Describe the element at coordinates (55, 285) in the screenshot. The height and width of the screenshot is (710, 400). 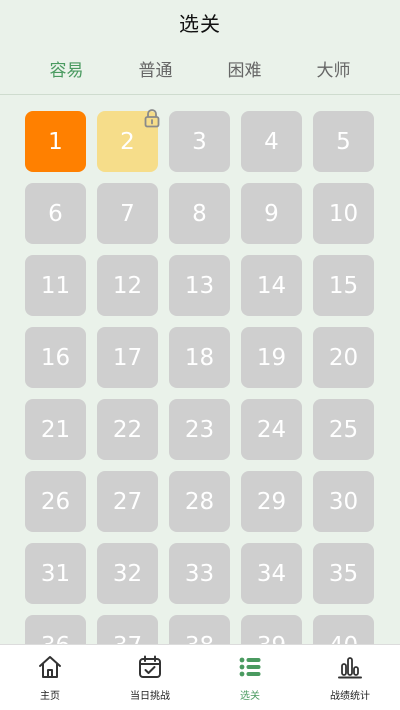
I see `level-button-11: 11` at that location.